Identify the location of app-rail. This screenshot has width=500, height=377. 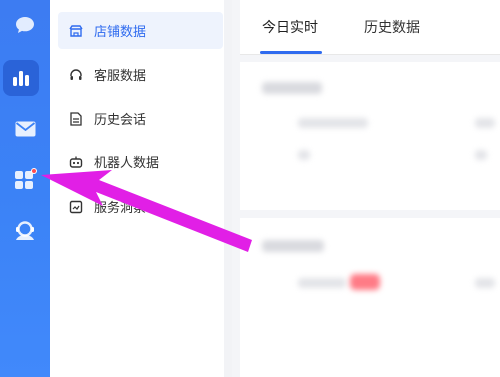
(25, 188).